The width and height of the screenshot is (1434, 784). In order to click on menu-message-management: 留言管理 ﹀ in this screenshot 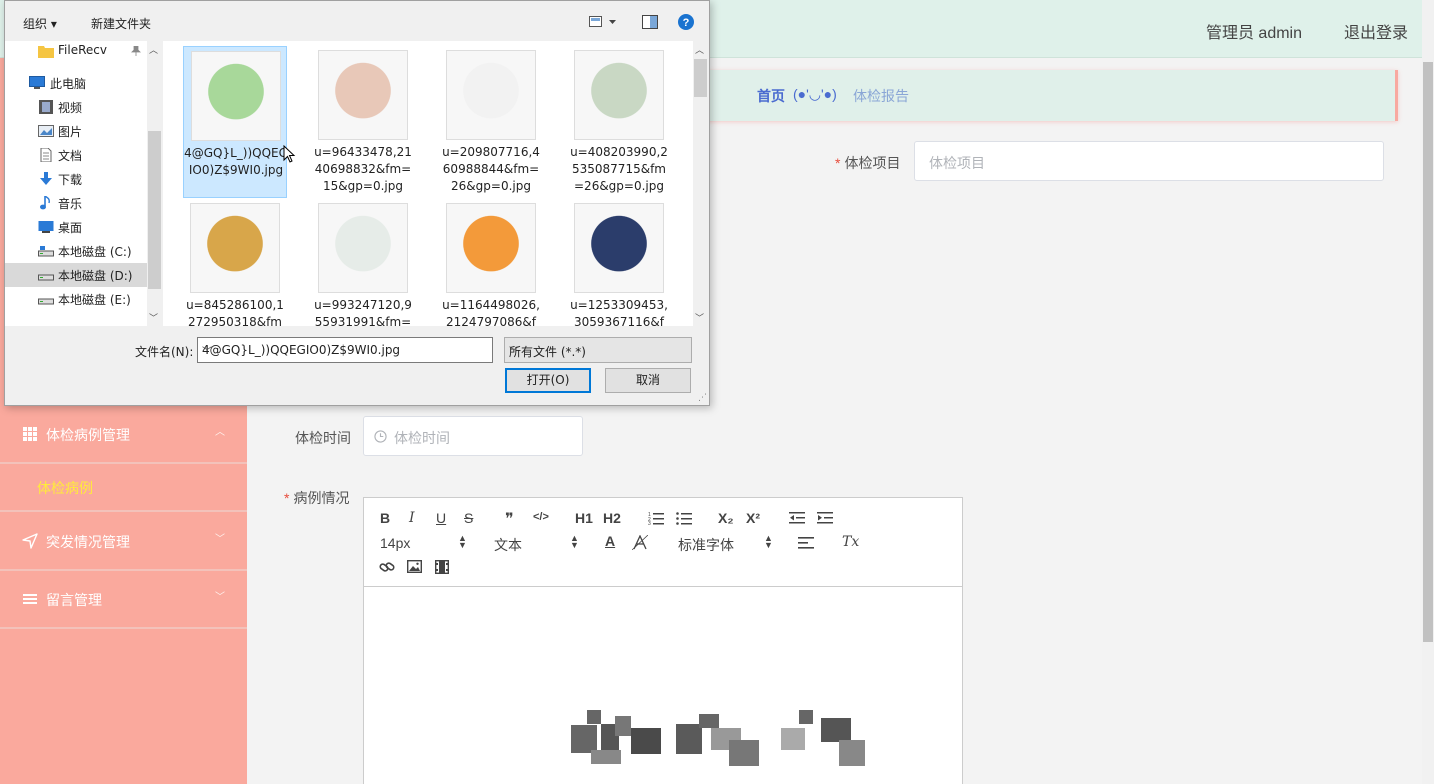, I will do `click(123, 600)`.